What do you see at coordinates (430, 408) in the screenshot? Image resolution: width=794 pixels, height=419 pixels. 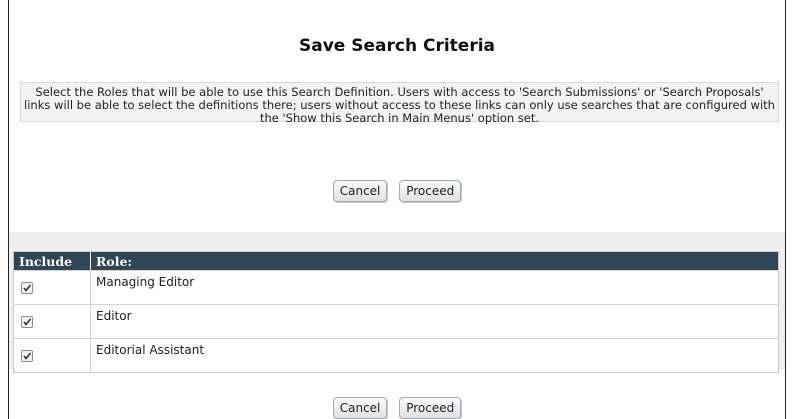 I see `proceed-button-bottom: Proceed` at bounding box center [430, 408].